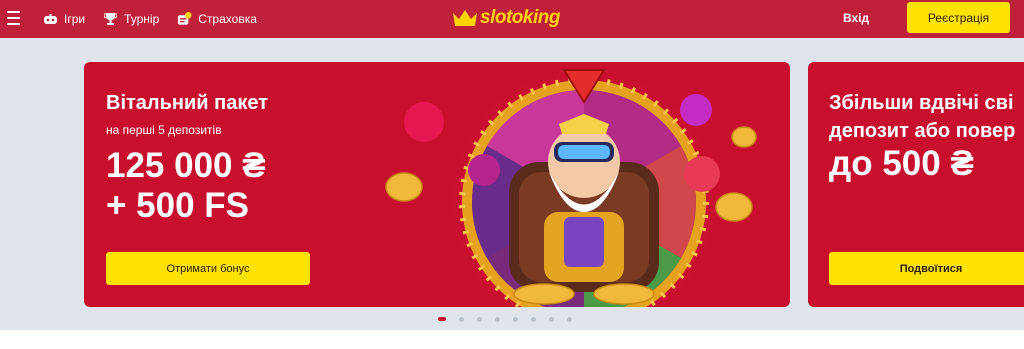 This screenshot has height=349, width=1024. I want to click on nav-item-insurance: Страховка, so click(217, 19).